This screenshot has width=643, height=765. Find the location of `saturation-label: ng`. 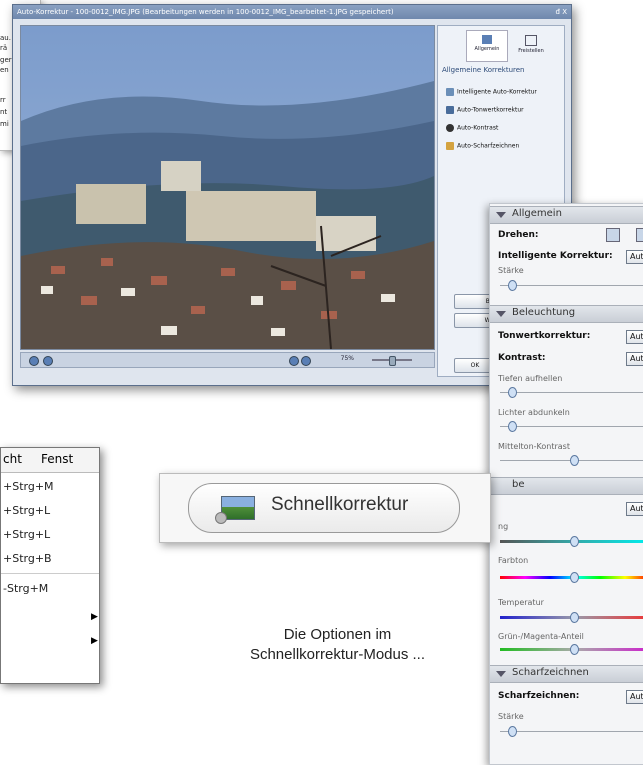

saturation-label: ng is located at coordinates (503, 526).